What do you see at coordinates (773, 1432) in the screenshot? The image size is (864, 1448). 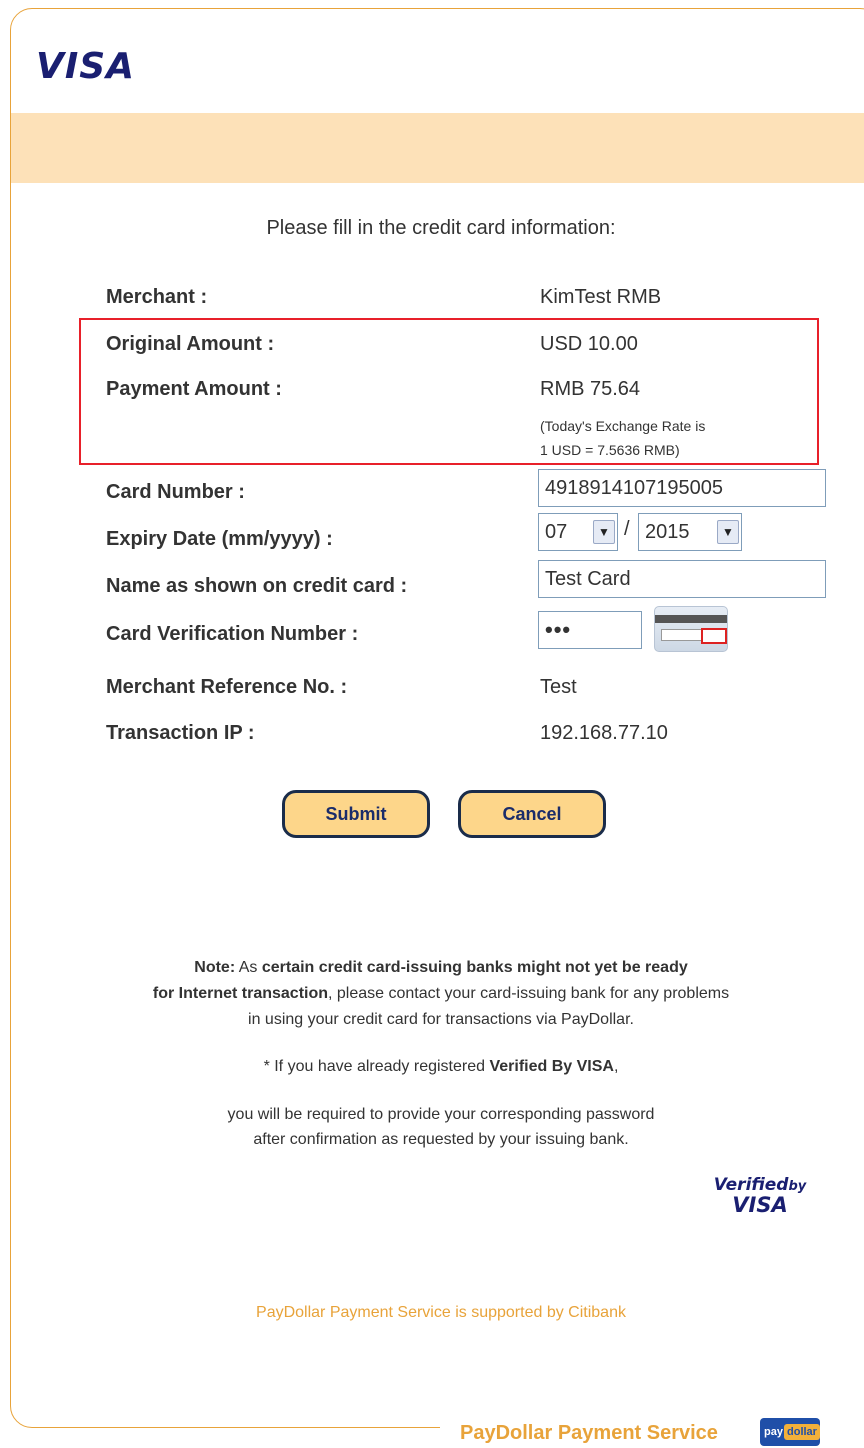 I see `paydollar-logo-pay: pay` at bounding box center [773, 1432].